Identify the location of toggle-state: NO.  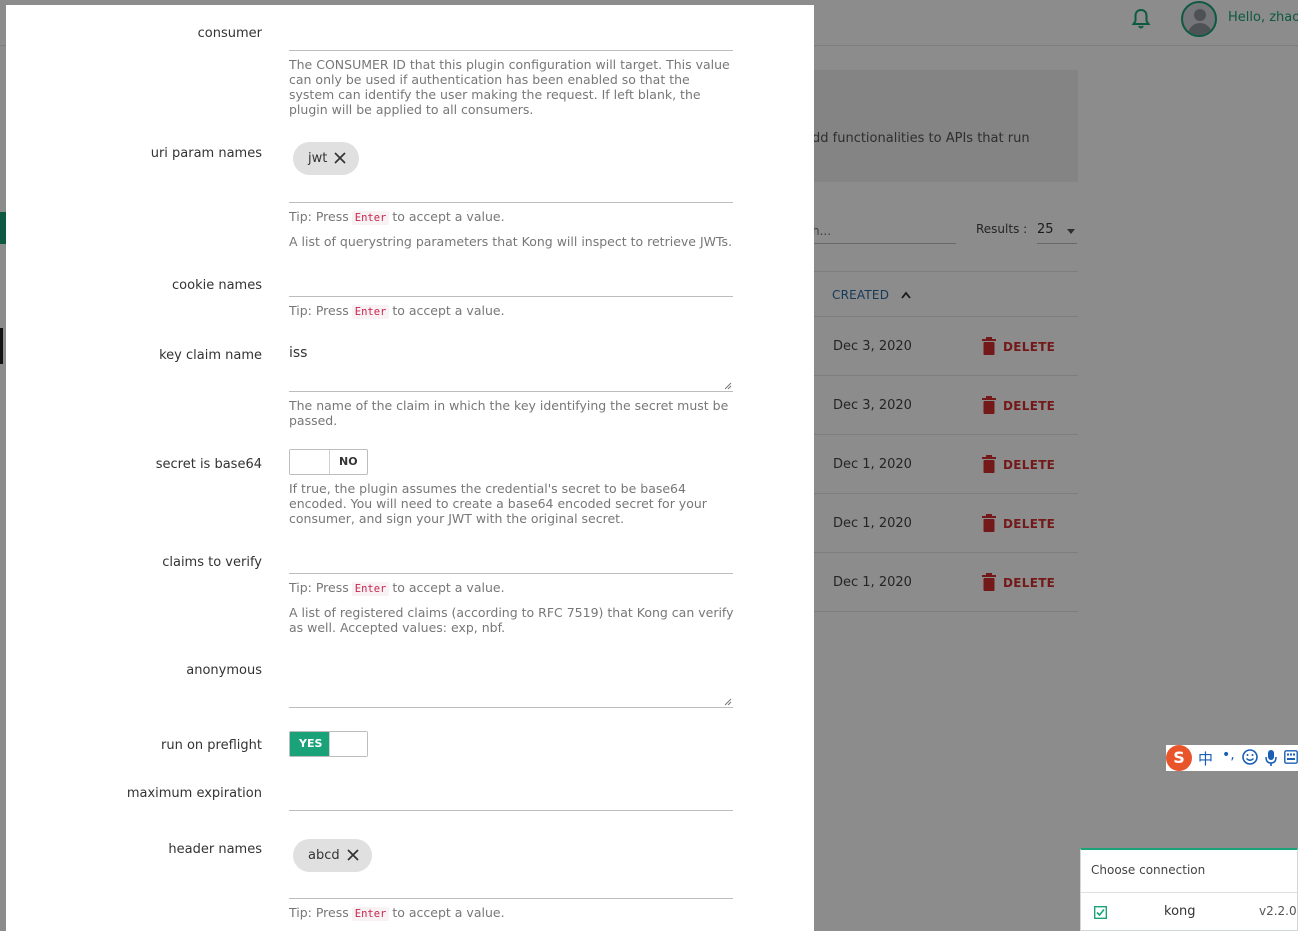
(348, 461).